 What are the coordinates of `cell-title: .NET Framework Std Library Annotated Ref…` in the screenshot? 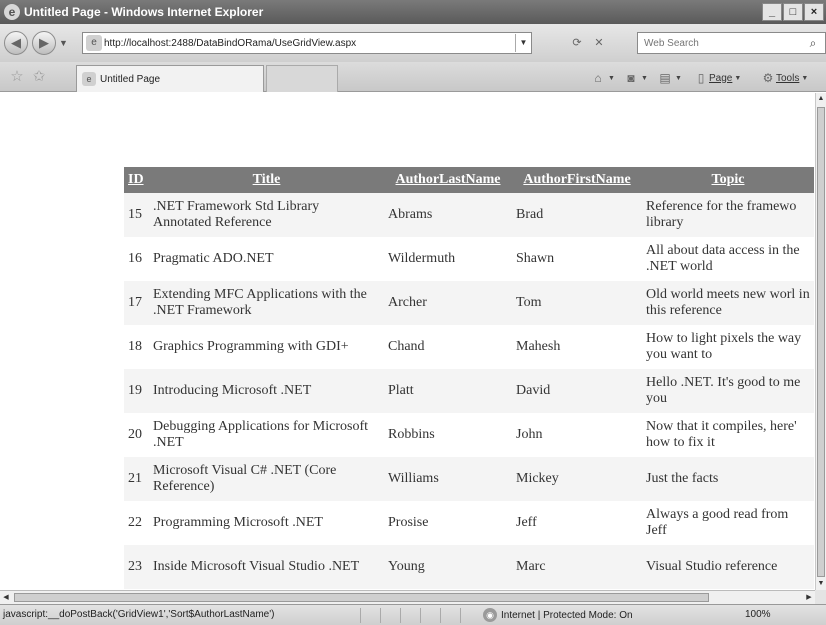 It's located at (266, 215).